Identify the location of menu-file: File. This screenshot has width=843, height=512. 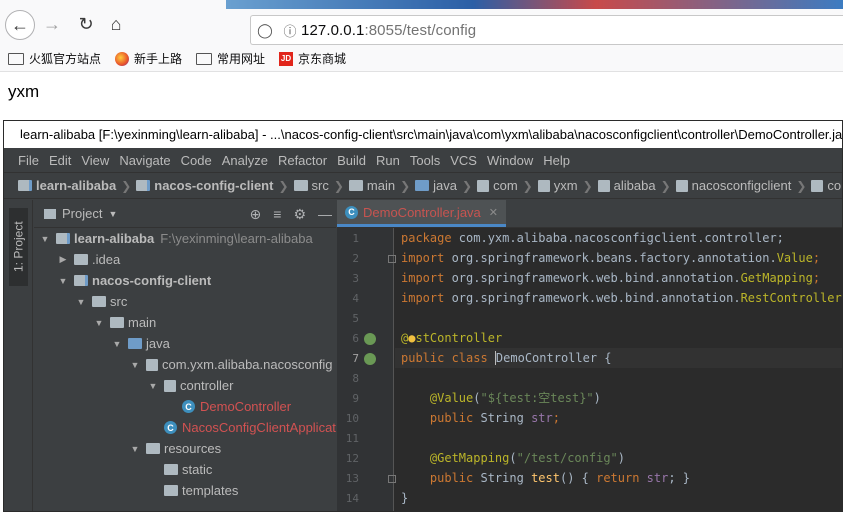
(28, 160).